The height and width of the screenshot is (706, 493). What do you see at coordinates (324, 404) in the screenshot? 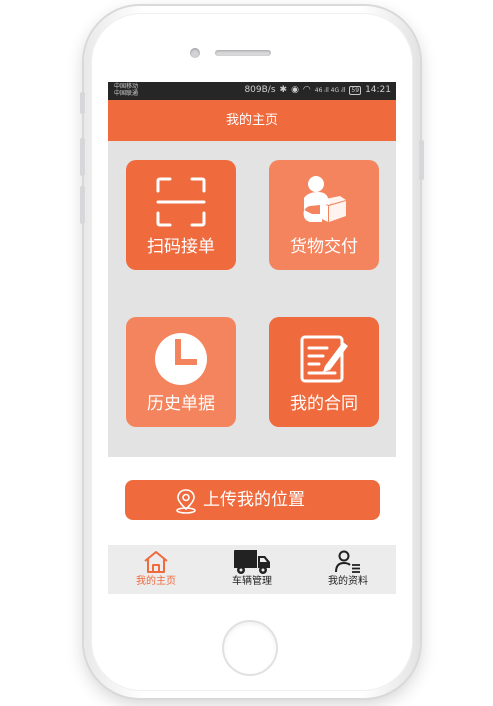
I see `my-contract-label: 我的合同` at bounding box center [324, 404].